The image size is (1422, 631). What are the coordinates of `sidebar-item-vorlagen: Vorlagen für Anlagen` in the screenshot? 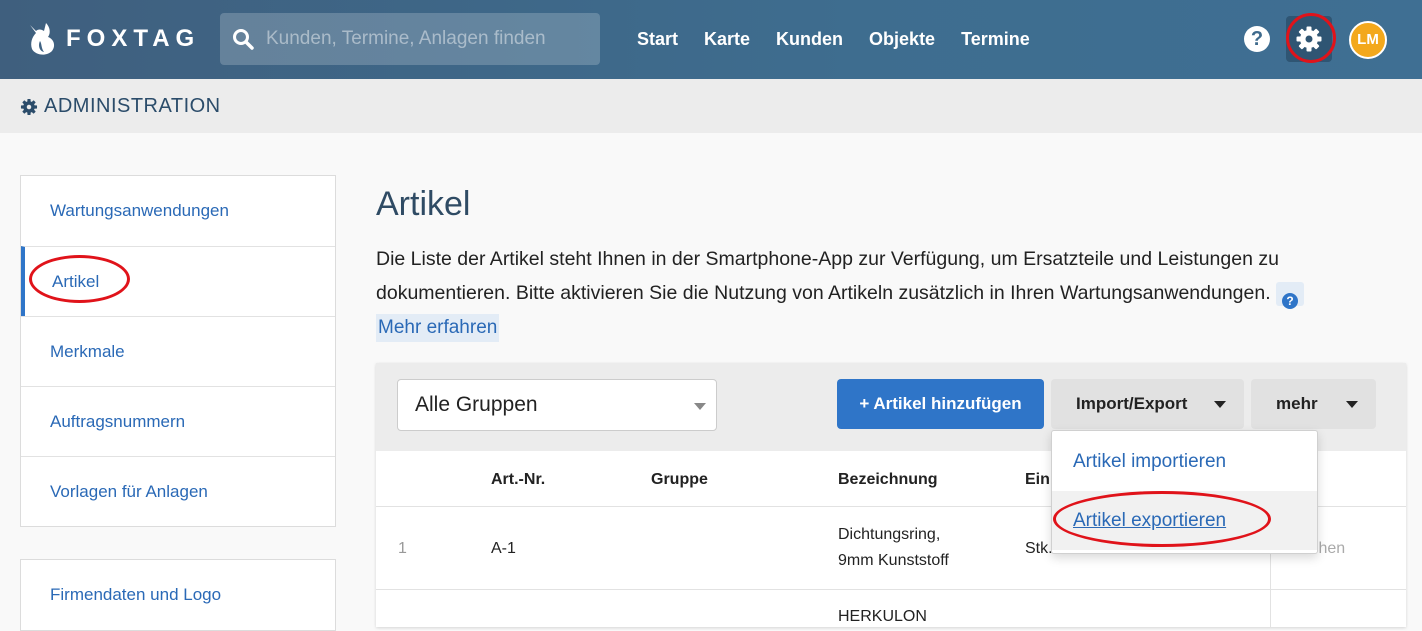 It's located at (178, 491).